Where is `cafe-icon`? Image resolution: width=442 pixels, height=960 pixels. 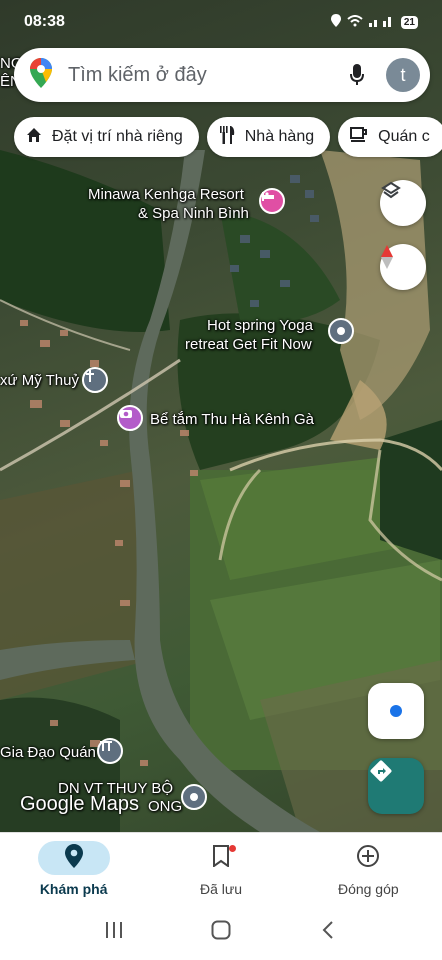
cafe-icon is located at coordinates (364, 137).